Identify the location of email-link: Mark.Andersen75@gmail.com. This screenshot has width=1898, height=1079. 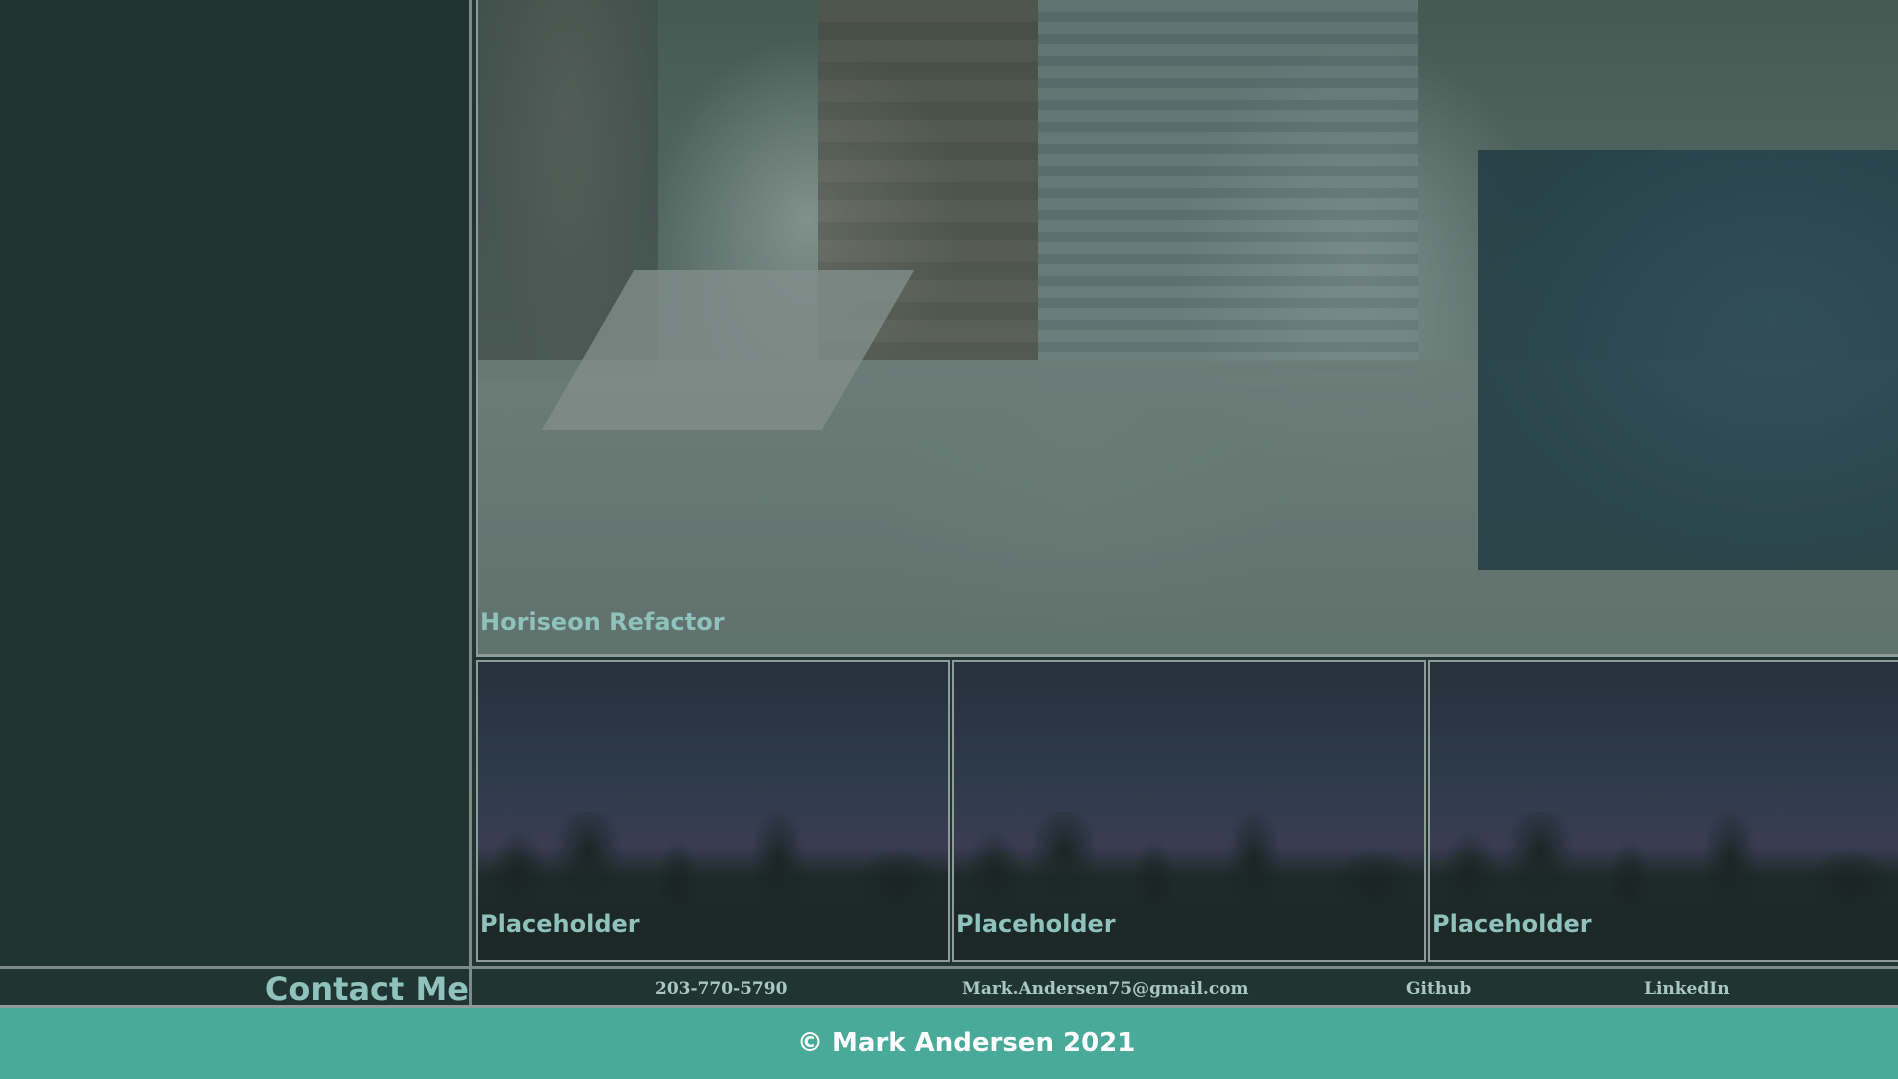
(1105, 989).